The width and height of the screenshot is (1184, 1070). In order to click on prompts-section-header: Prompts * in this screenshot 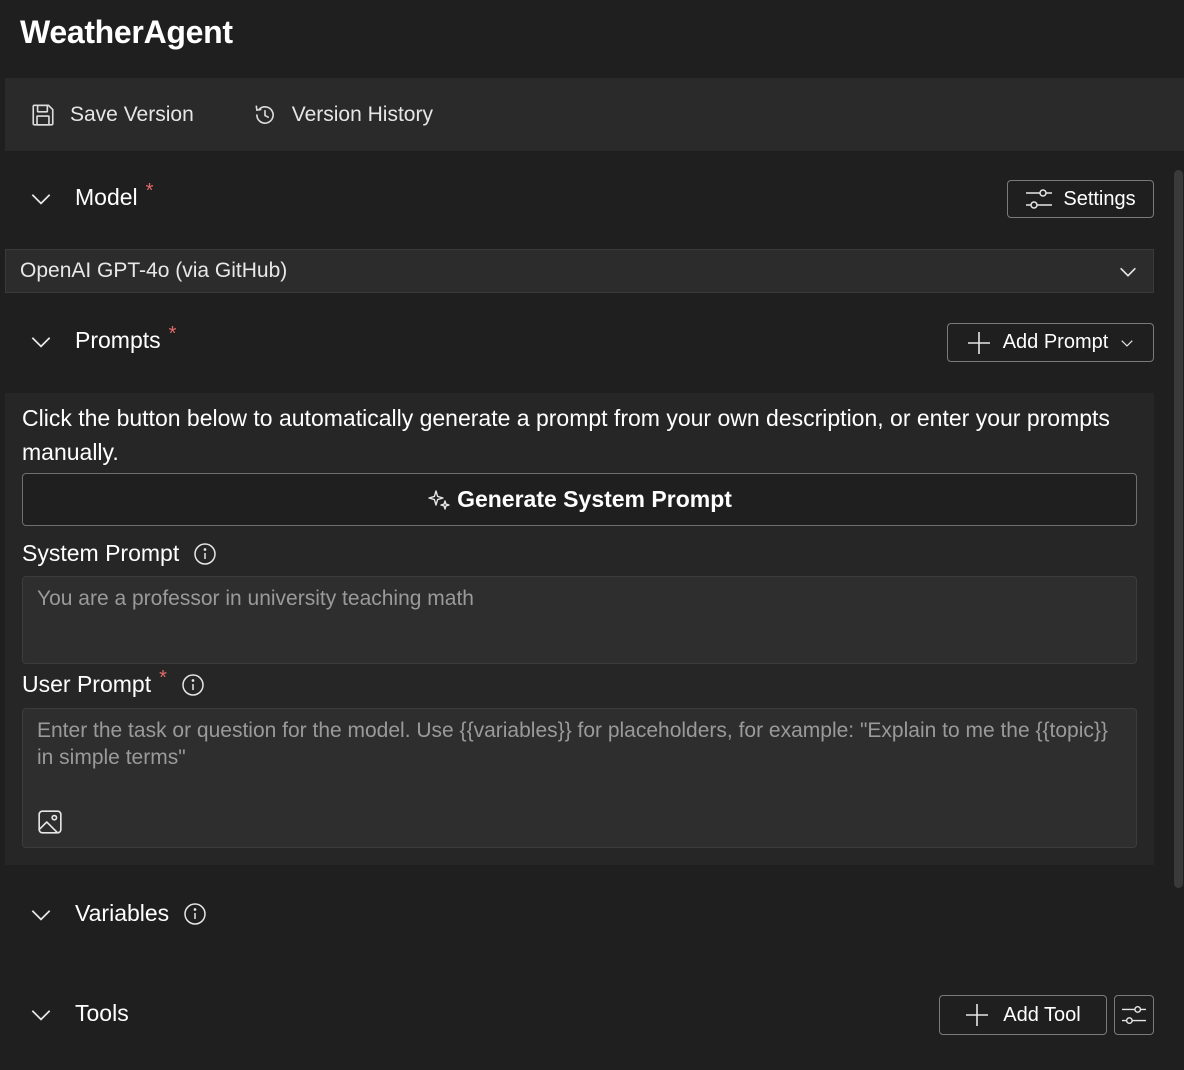, I will do `click(102, 338)`.